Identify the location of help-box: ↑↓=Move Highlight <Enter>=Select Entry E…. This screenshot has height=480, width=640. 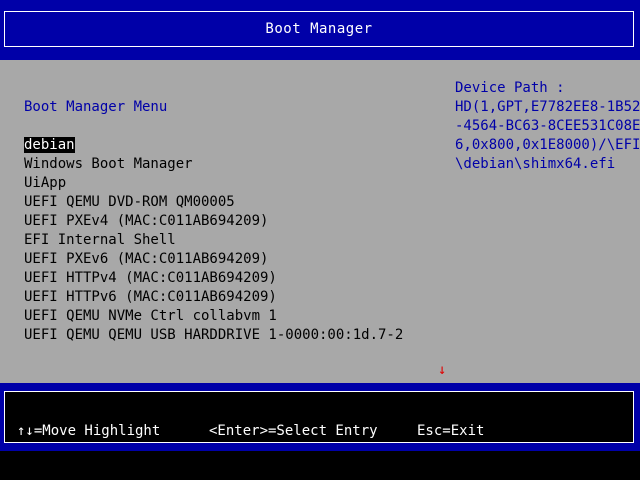
(319, 417).